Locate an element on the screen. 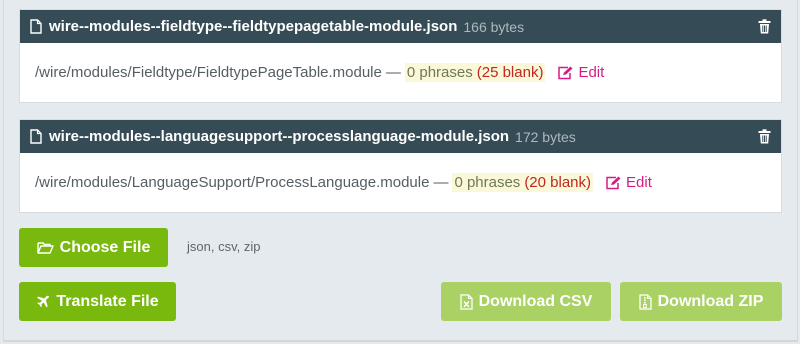 The height and width of the screenshot is (344, 800). file-size: 166 bytes is located at coordinates (494, 26).